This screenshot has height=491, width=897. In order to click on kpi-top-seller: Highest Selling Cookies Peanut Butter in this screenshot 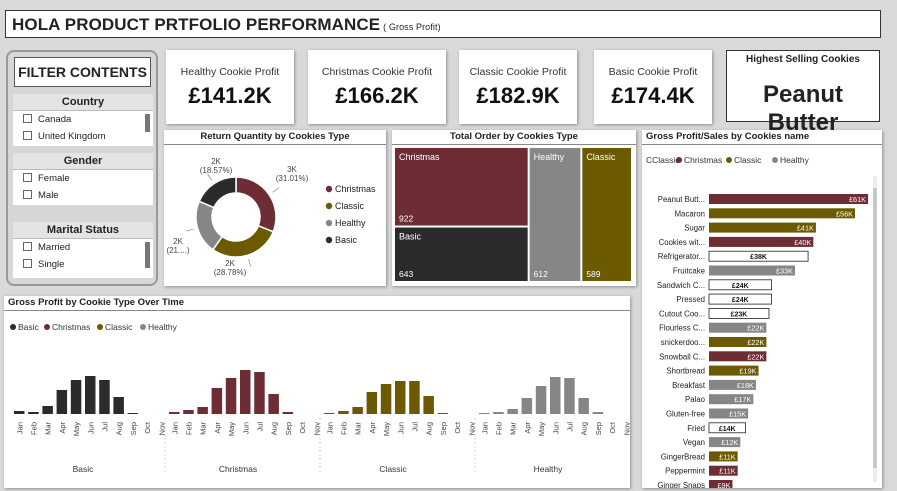, I will do `click(803, 93)`.